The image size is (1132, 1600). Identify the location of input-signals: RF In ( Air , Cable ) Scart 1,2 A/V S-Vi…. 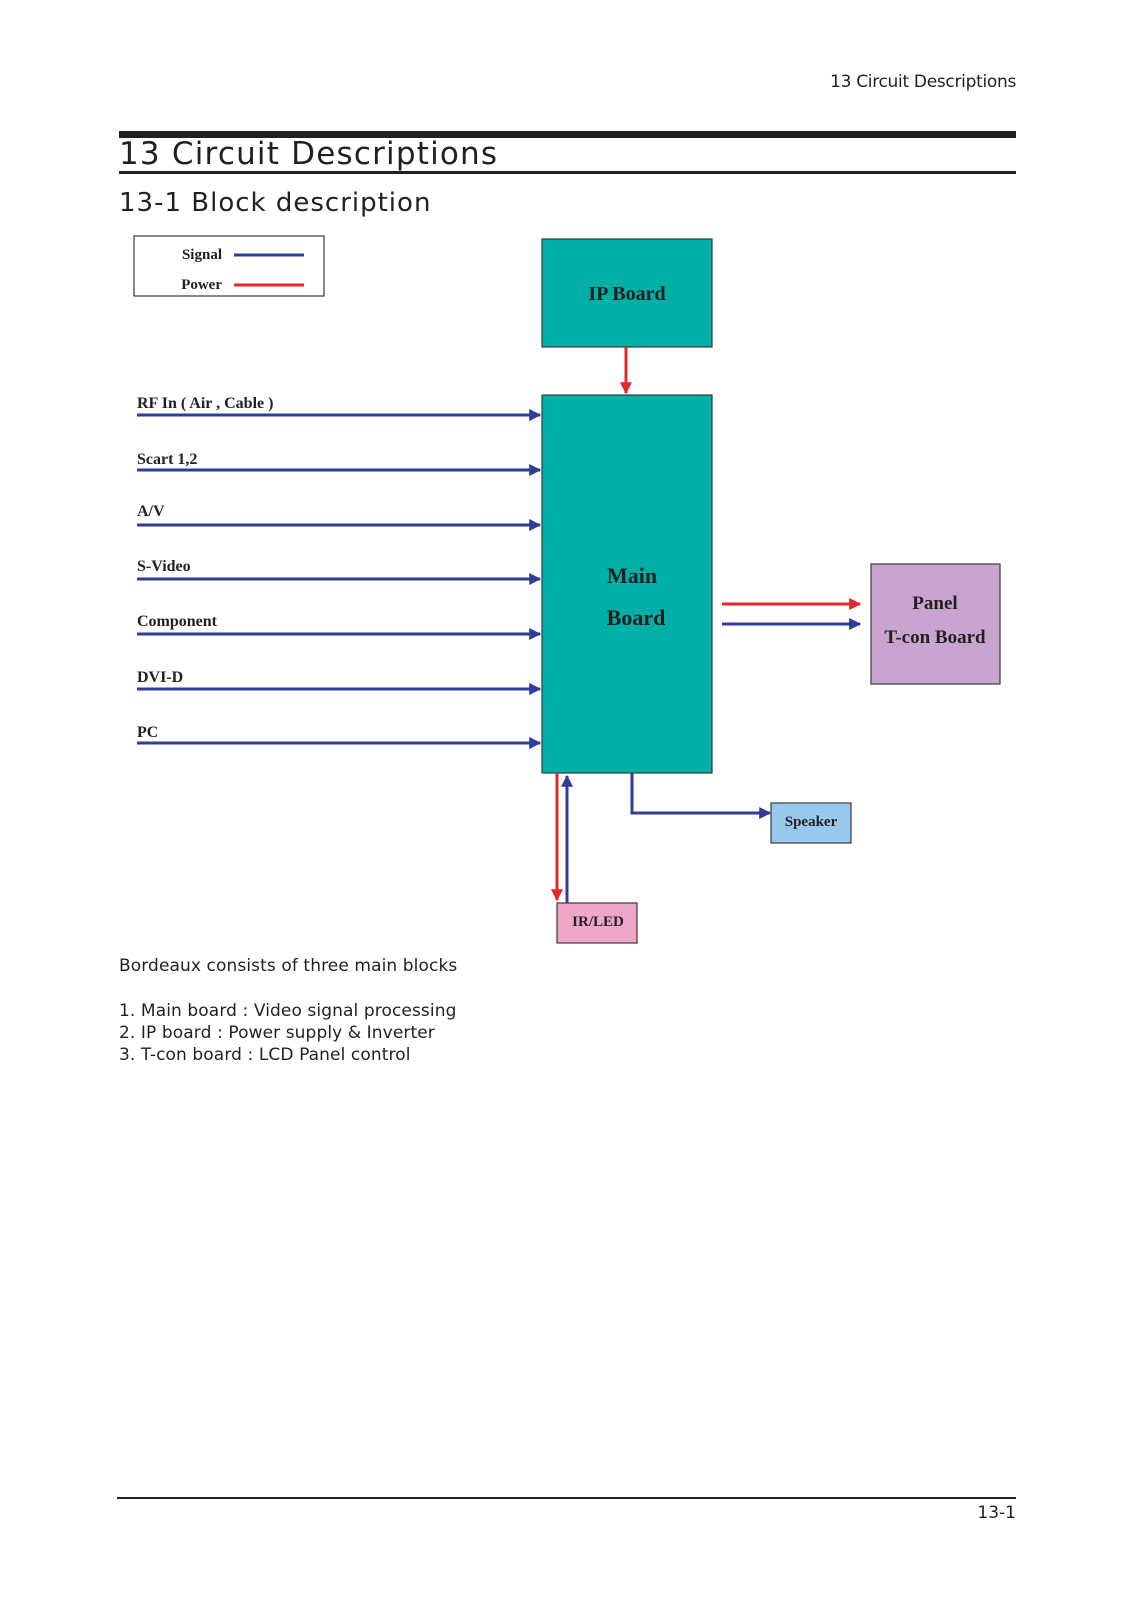
(339, 572).